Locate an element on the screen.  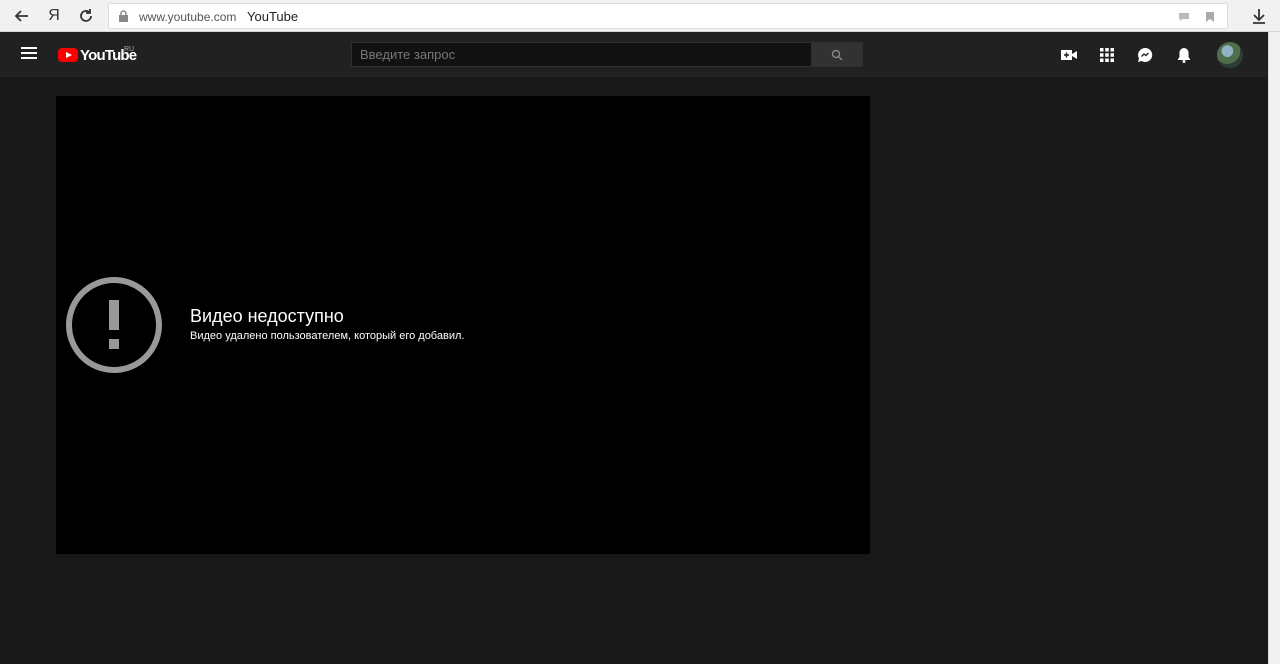
scrollbar is located at coordinates (1274, 348).